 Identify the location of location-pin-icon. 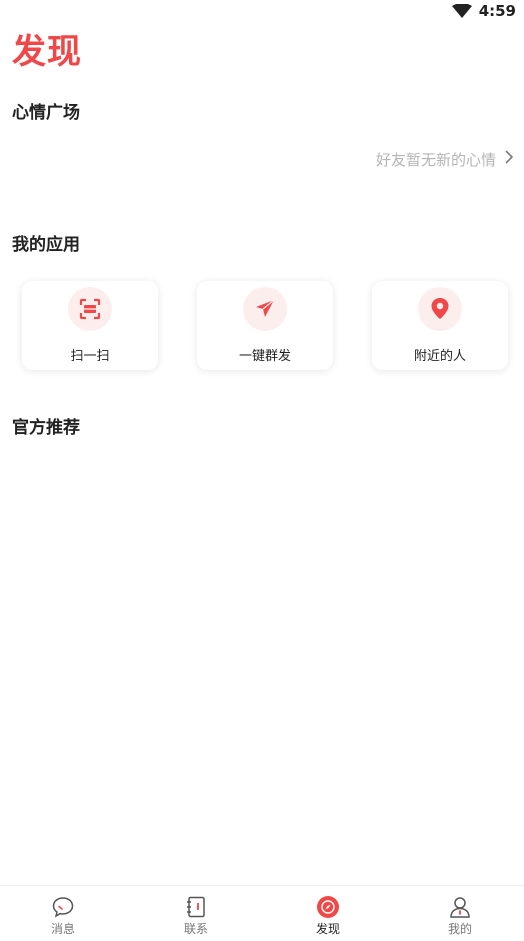
(440, 309).